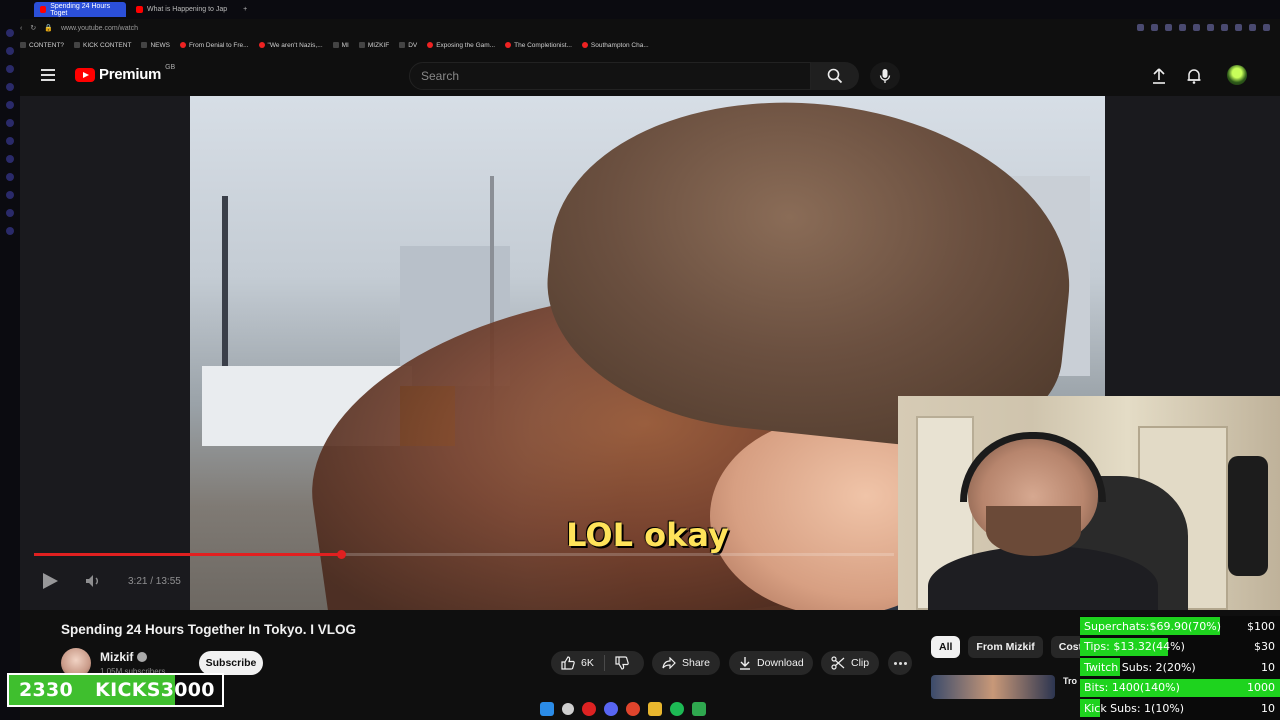  Describe the element at coordinates (187, 690) in the screenshot. I see `kicks-goal: 3000` at that location.